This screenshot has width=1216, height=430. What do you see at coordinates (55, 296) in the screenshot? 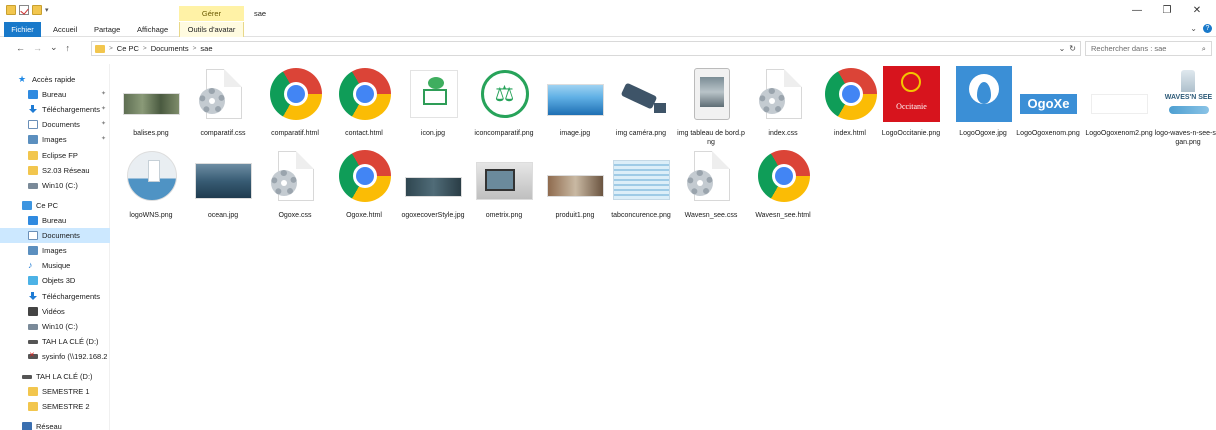
I see `sidebar-item: Téléchargements` at bounding box center [55, 296].